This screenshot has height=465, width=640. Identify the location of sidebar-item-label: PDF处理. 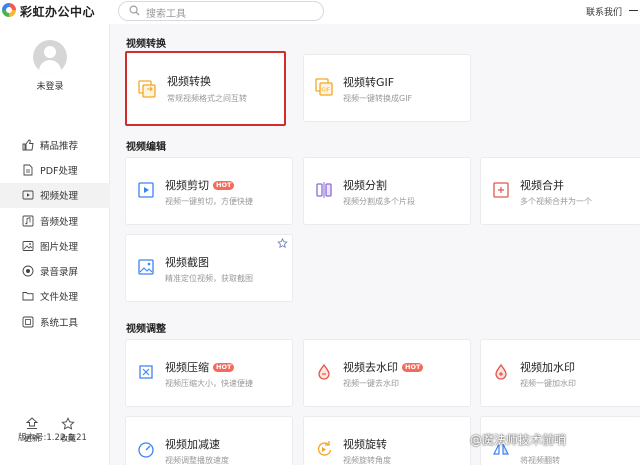
(59, 171).